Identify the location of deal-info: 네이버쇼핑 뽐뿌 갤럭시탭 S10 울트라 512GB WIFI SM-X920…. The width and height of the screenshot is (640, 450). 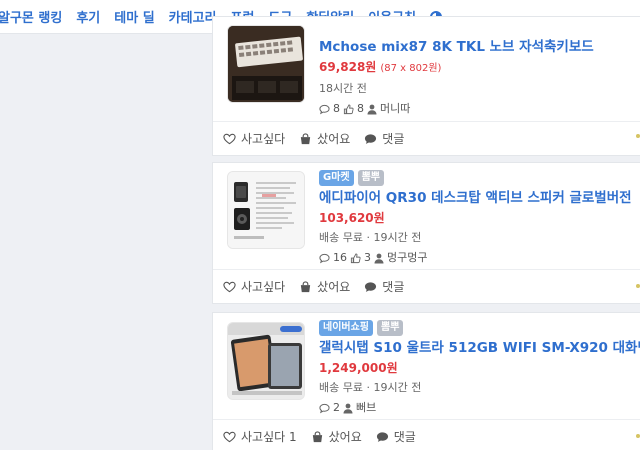
(479, 367).